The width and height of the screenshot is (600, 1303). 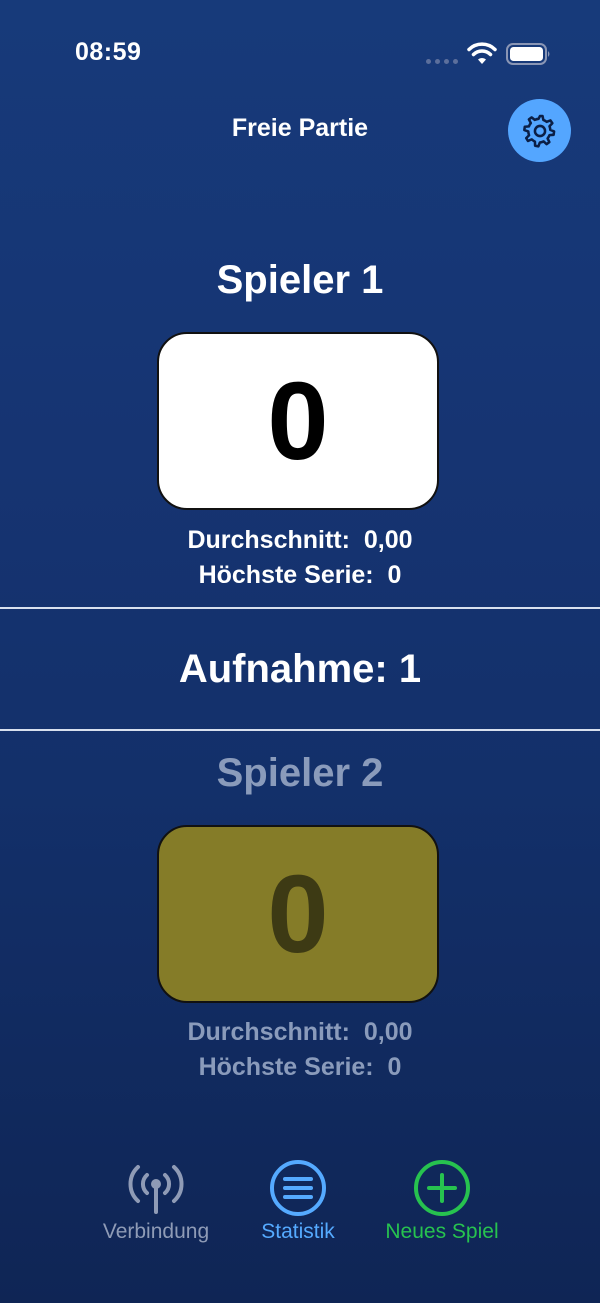 I want to click on tab-neues-spiel-label: Neues Spiel, so click(x=442, y=1231).